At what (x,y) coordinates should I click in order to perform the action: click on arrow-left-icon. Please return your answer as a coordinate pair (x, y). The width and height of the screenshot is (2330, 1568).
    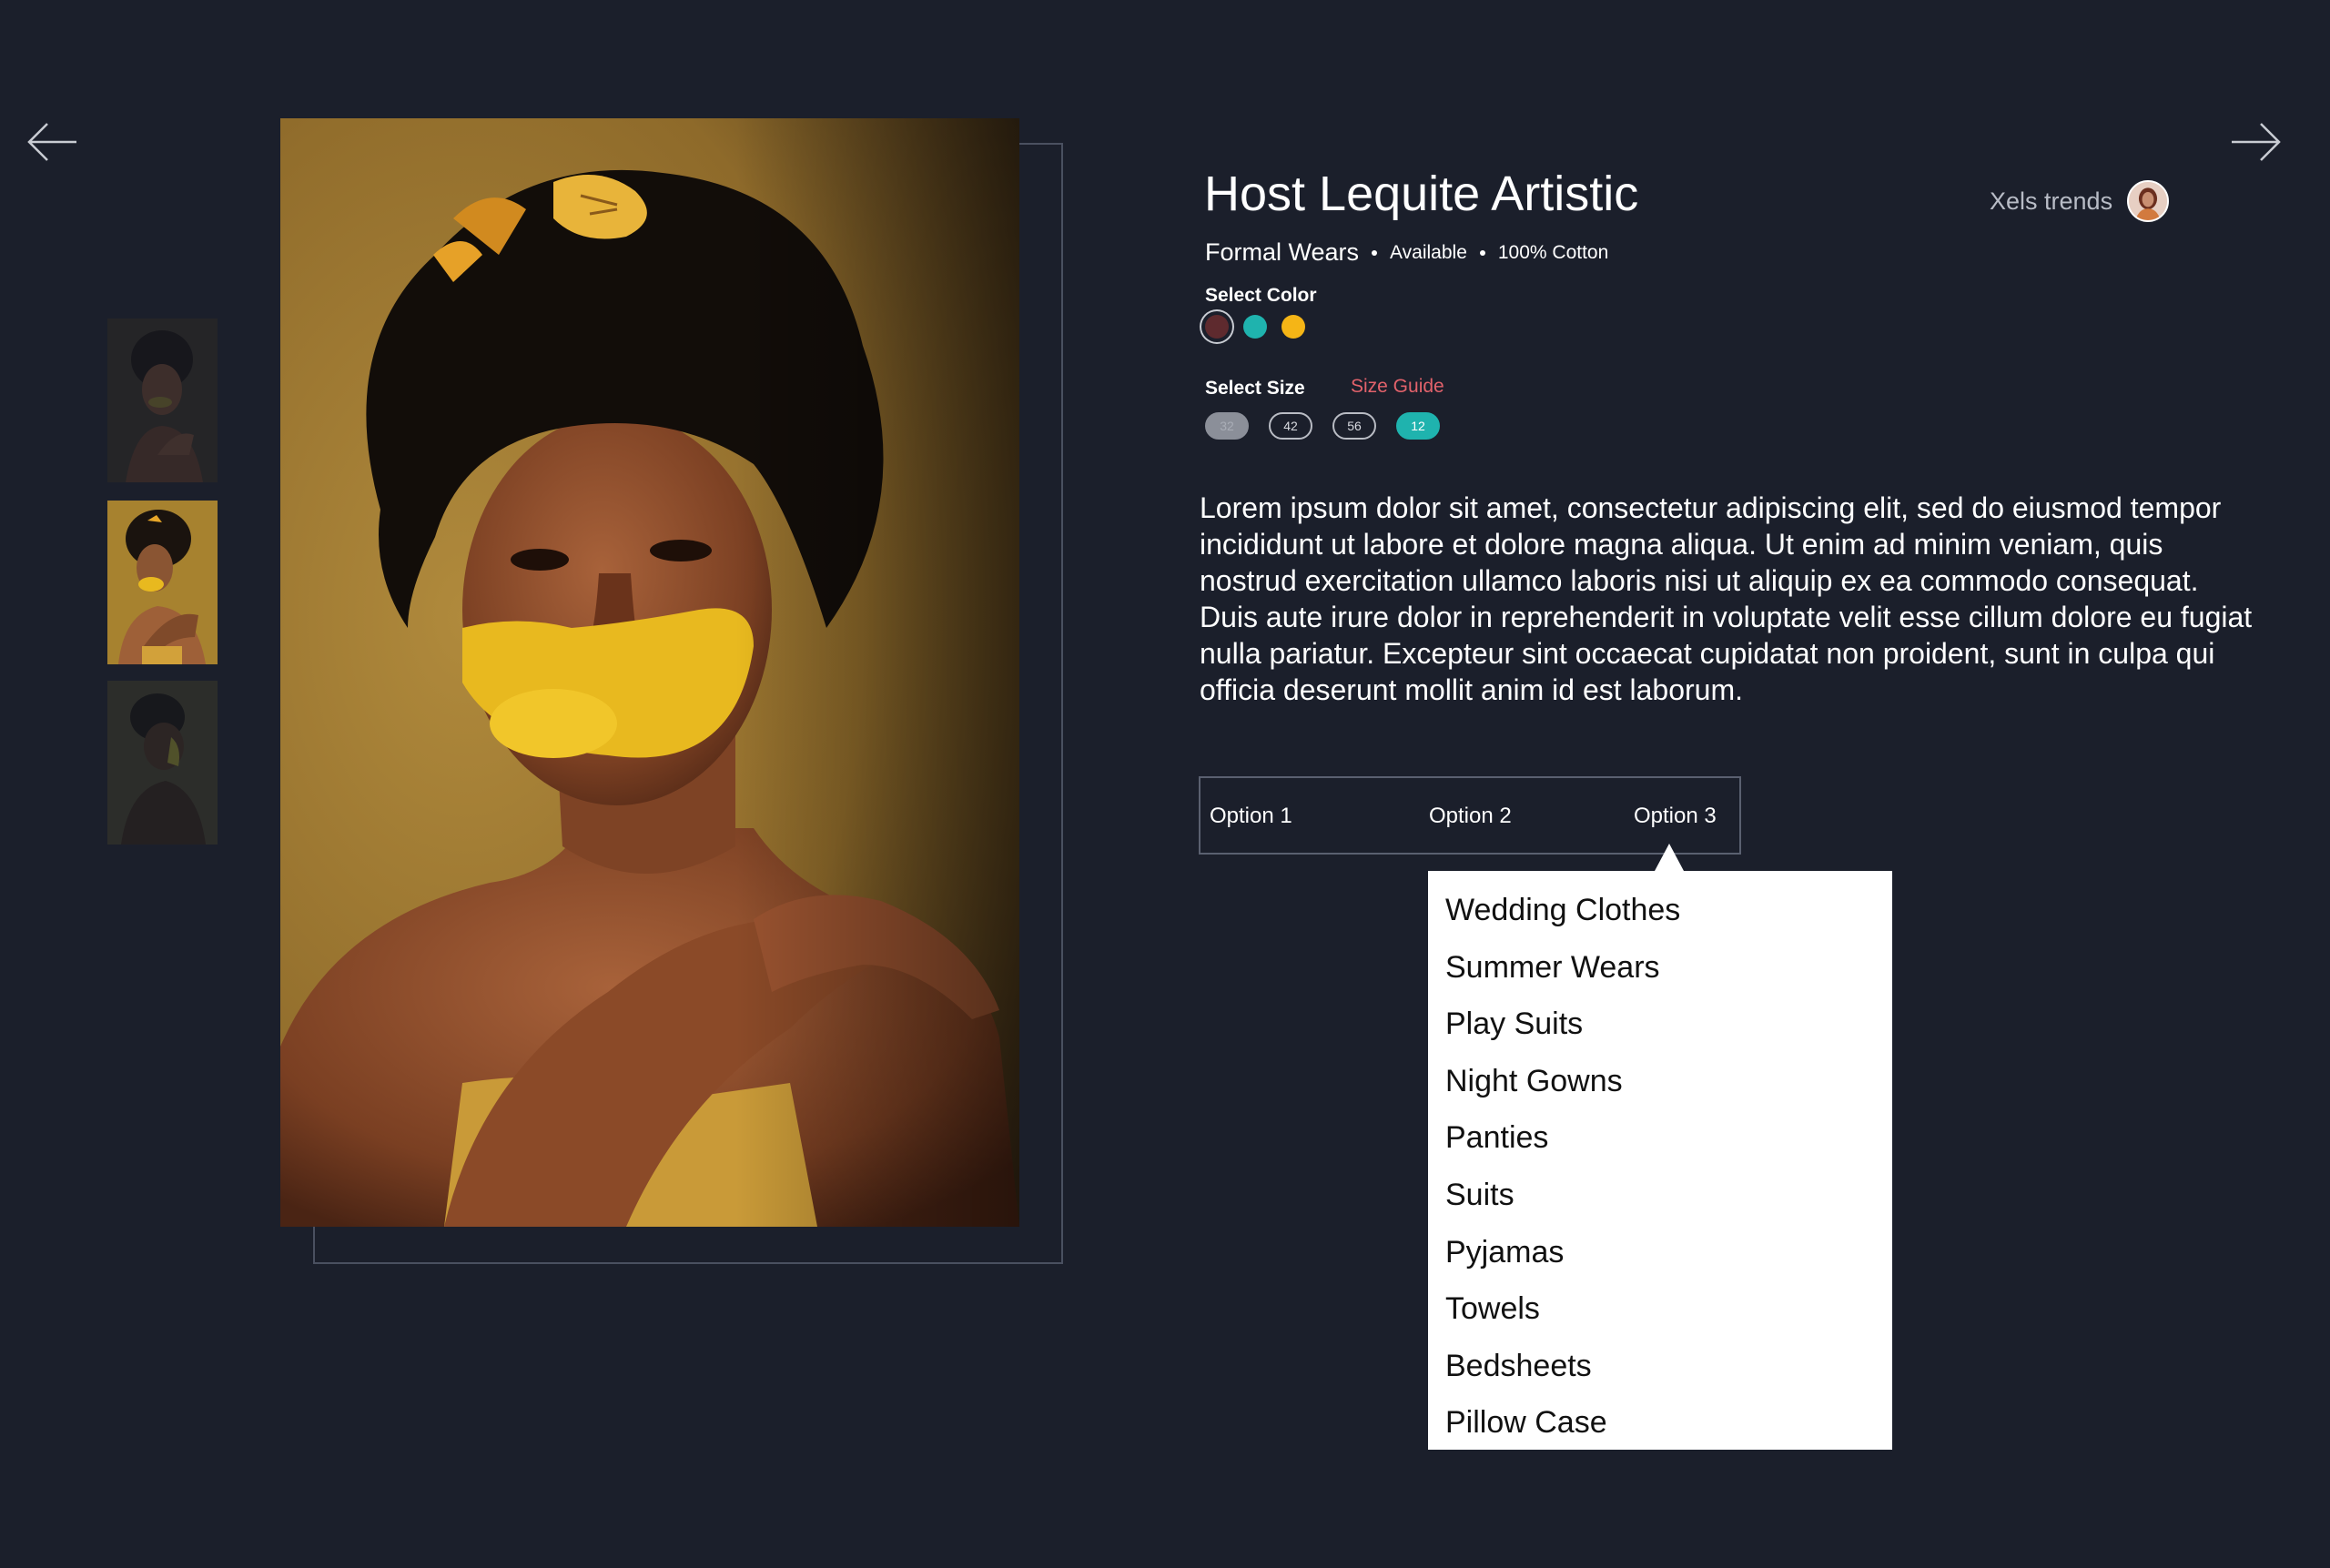
    Looking at the image, I should click on (53, 142).